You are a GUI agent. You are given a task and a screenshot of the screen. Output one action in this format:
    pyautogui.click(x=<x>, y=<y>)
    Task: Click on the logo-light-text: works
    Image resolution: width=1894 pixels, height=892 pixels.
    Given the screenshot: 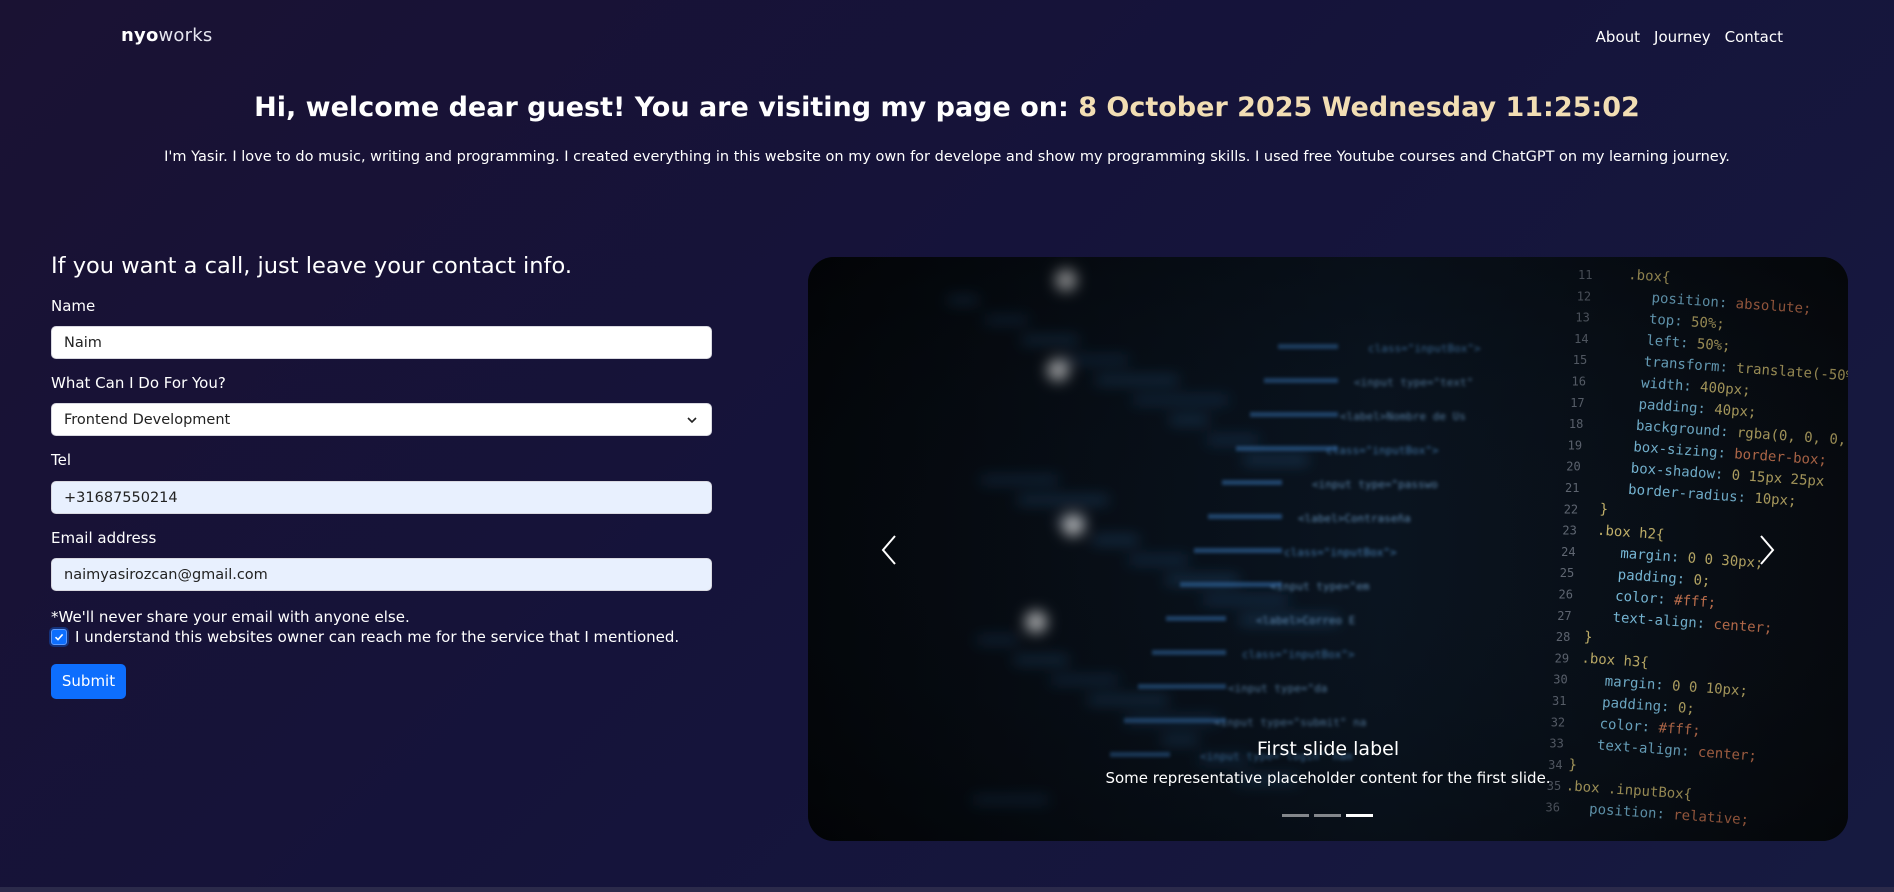 What is the action you would take?
    pyautogui.click(x=185, y=35)
    